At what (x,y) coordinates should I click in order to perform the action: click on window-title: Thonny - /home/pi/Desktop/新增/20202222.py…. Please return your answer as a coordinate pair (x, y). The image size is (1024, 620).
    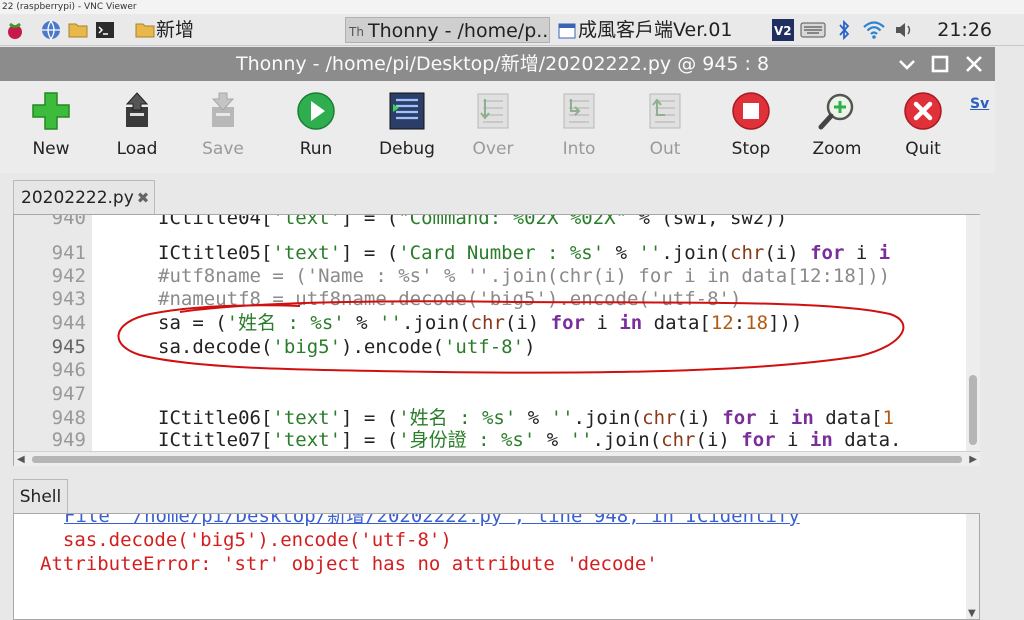
    Looking at the image, I should click on (503, 64).